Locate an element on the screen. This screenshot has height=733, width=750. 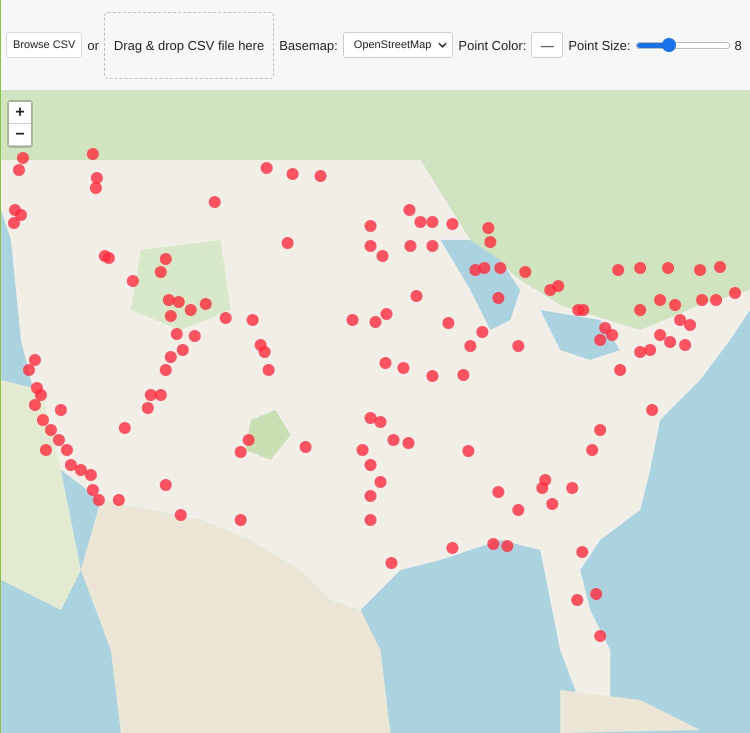
or-label: or is located at coordinates (93, 45).